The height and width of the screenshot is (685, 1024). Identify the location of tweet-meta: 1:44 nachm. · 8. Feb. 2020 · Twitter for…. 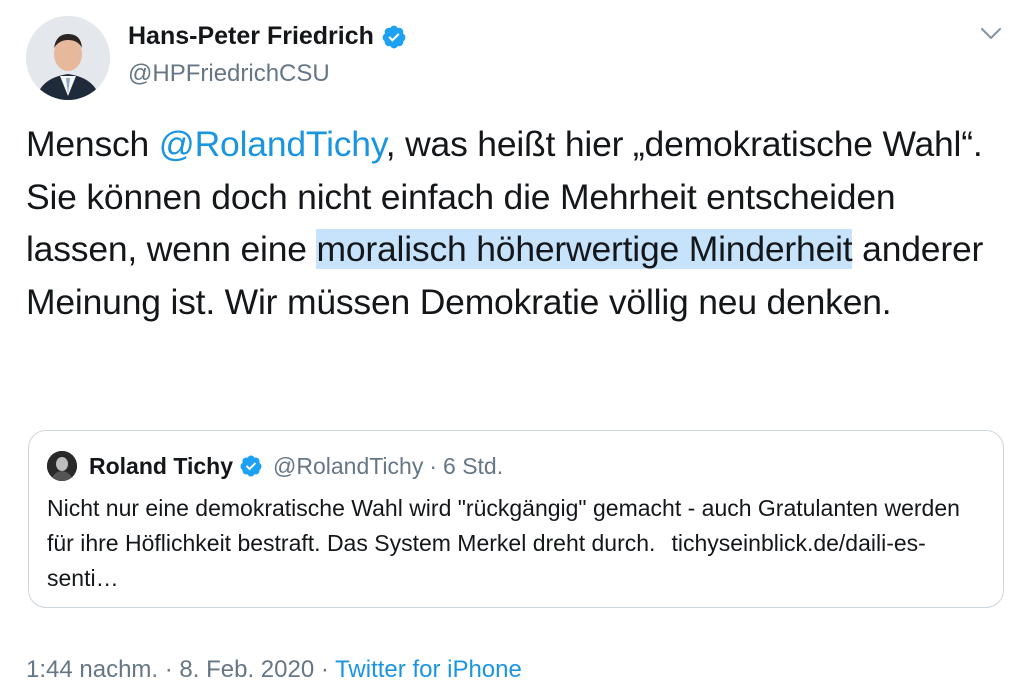
(274, 670).